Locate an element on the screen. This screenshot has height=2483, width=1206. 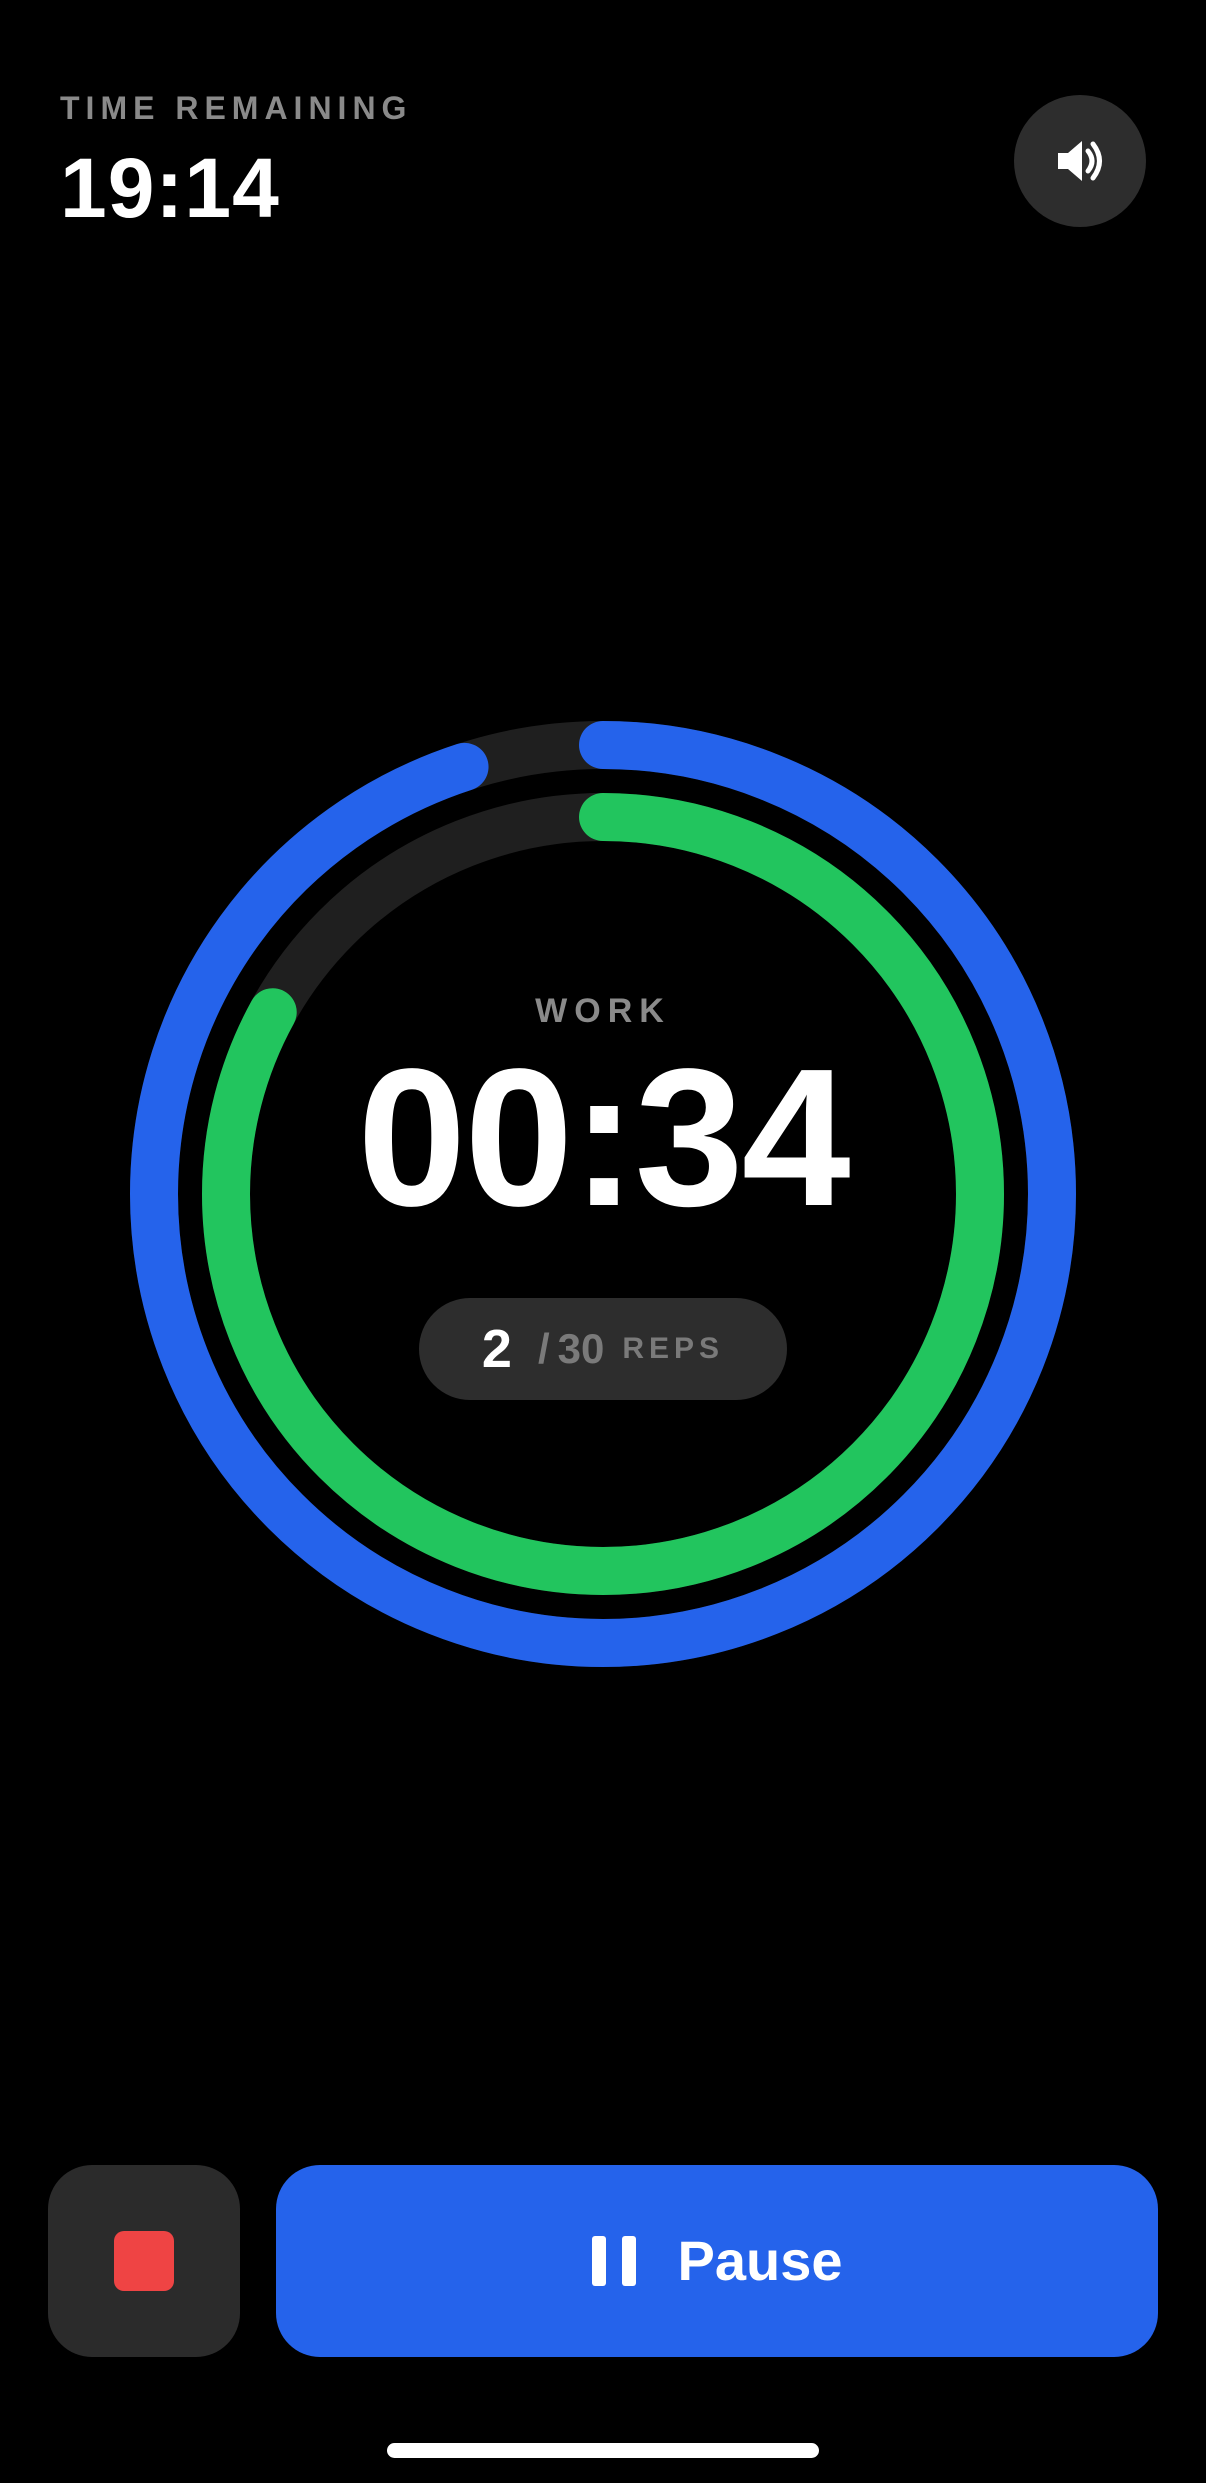
stop-icon is located at coordinates (144, 2261).